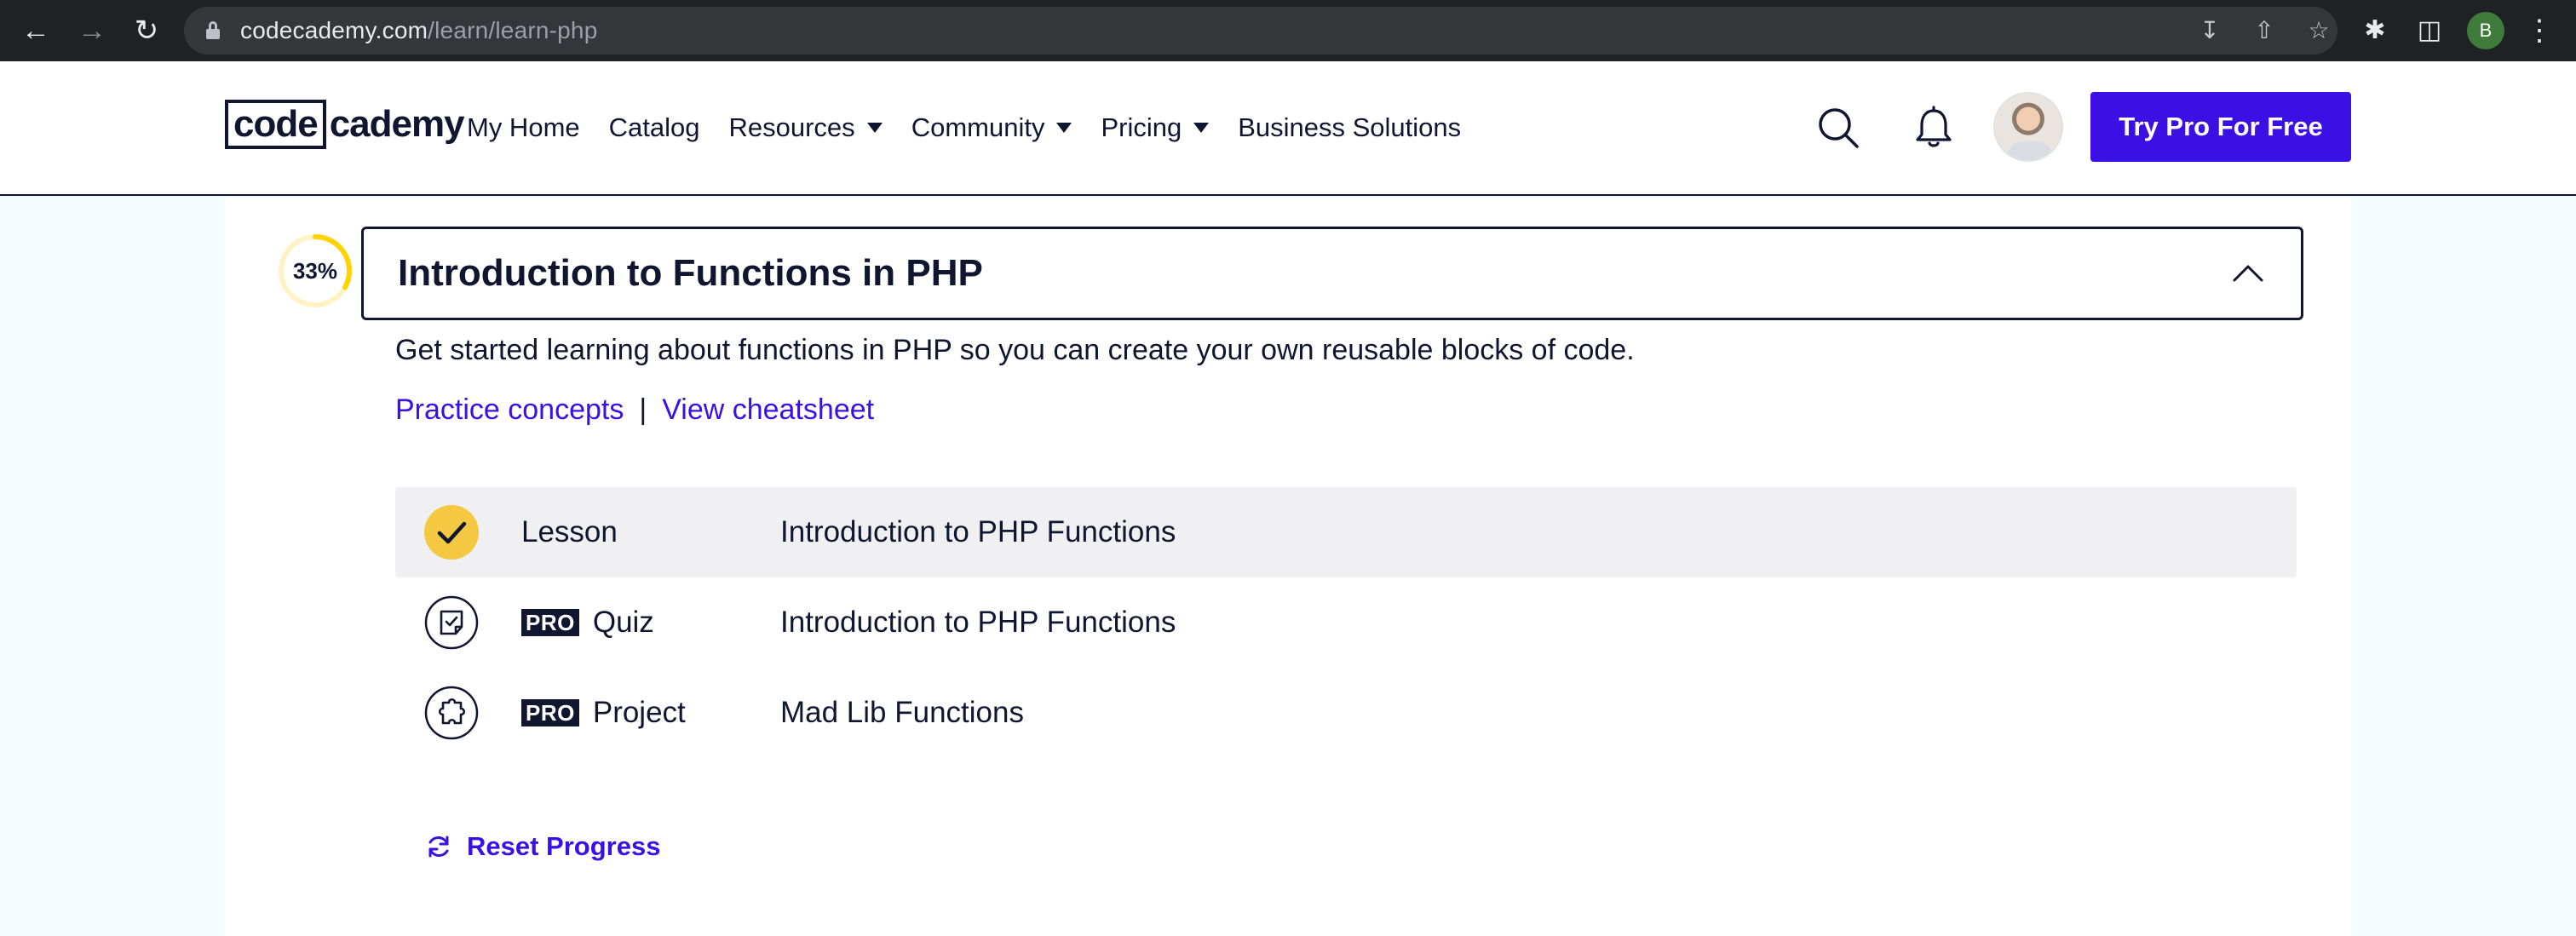 This screenshot has width=2576, height=936. Describe the element at coordinates (902, 712) in the screenshot. I see `item-name: Mad Lib Functions` at that location.